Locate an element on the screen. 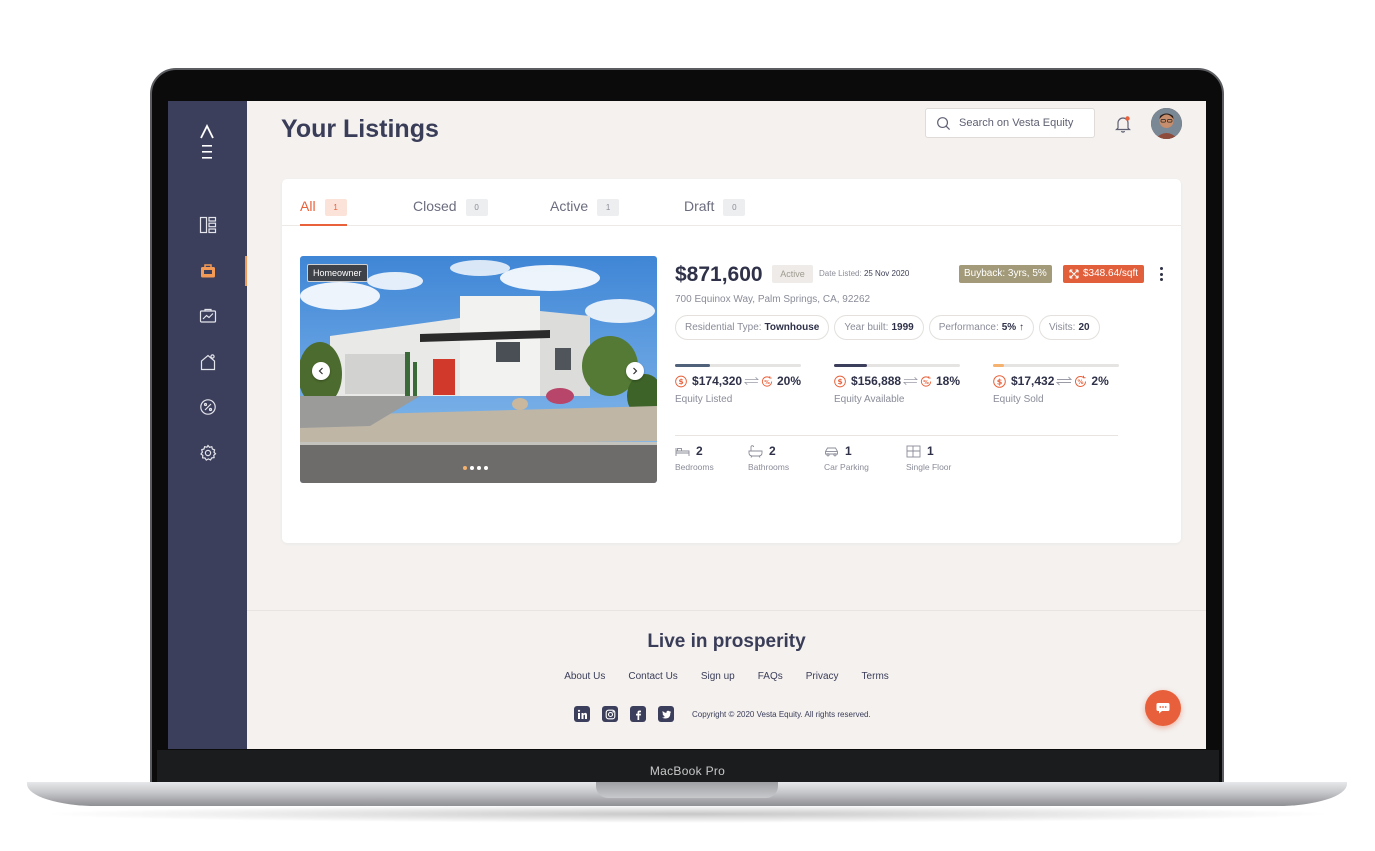 This screenshot has width=1375, height=851. chip-performance: Performance: 5% ↑ is located at coordinates (981, 327).